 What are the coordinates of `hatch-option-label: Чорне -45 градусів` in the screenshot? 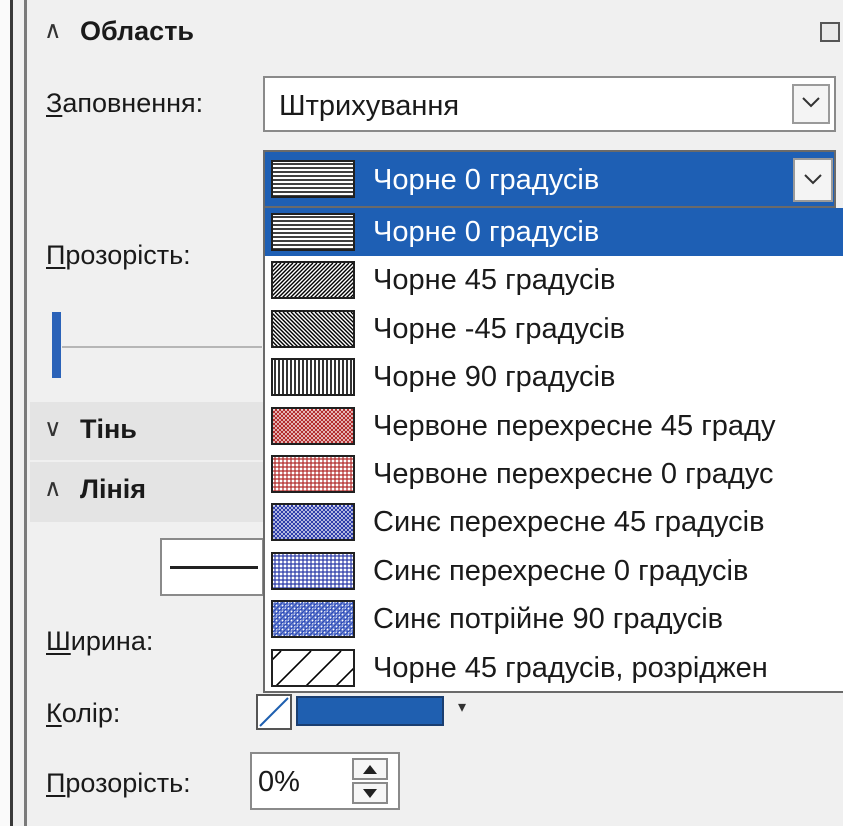 It's located at (499, 328).